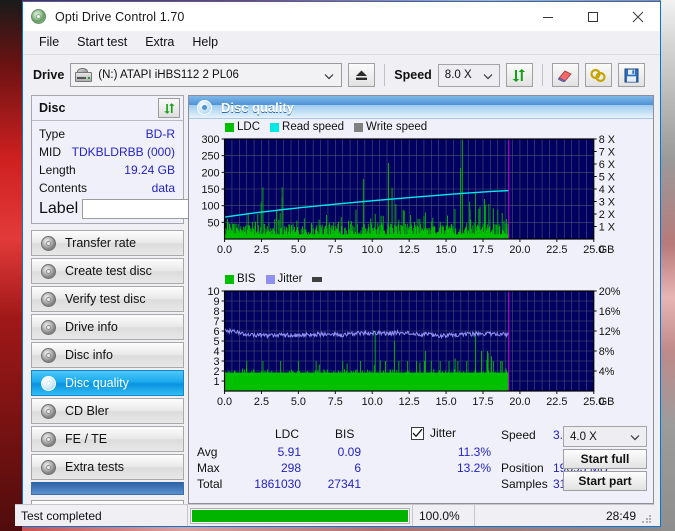 The image size is (675, 531). I want to click on test-speed-value: 4.0 X, so click(583, 436).